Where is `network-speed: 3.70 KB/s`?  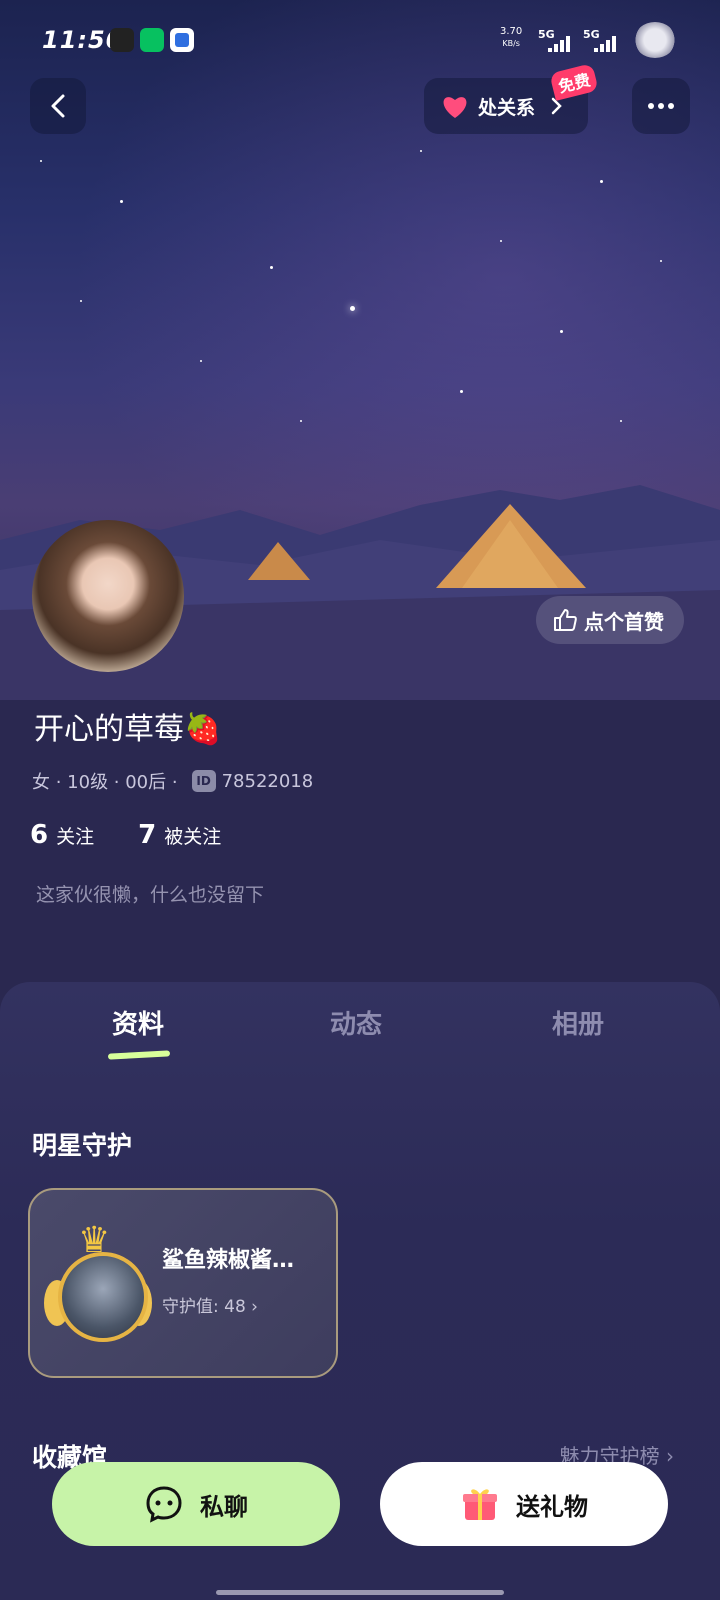 network-speed: 3.70 KB/s is located at coordinates (511, 37).